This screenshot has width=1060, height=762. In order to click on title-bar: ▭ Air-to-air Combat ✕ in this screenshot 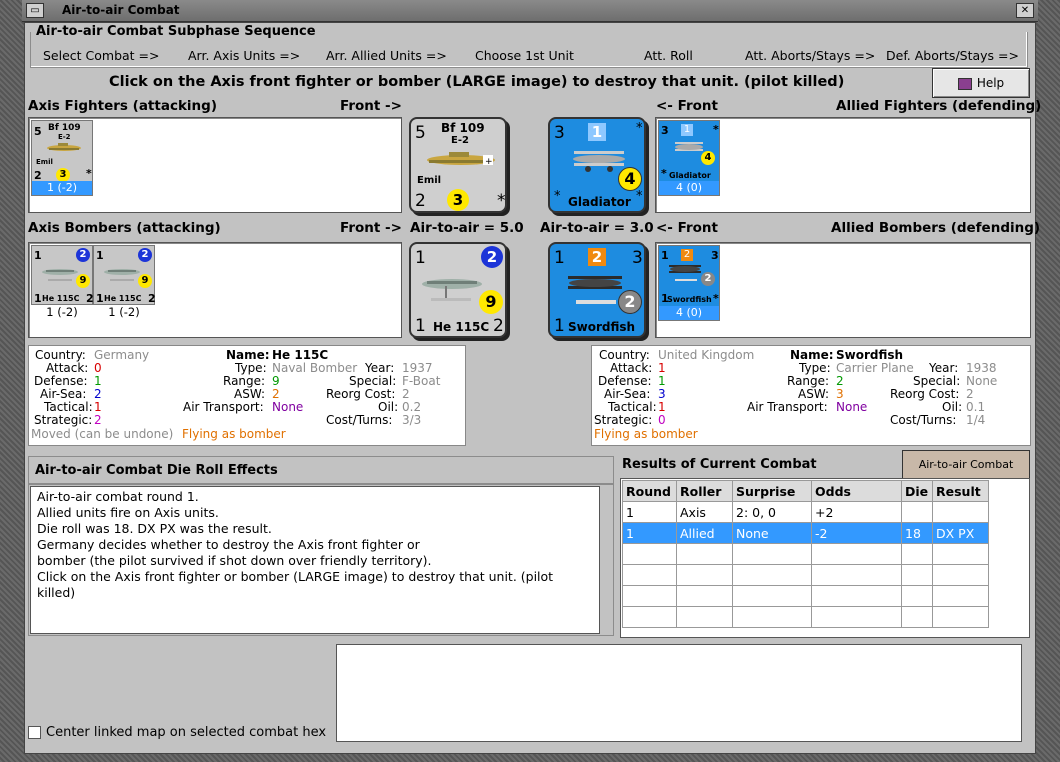, I will do `click(530, 11)`.